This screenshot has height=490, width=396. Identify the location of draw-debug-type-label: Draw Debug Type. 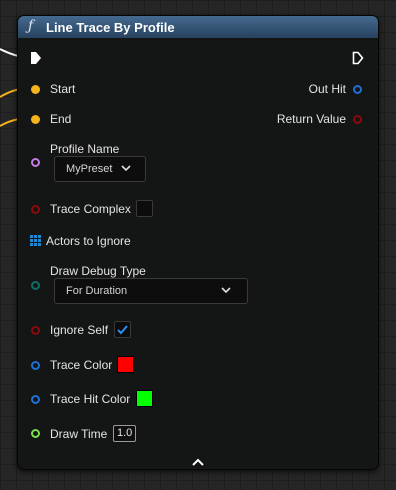
(98, 271).